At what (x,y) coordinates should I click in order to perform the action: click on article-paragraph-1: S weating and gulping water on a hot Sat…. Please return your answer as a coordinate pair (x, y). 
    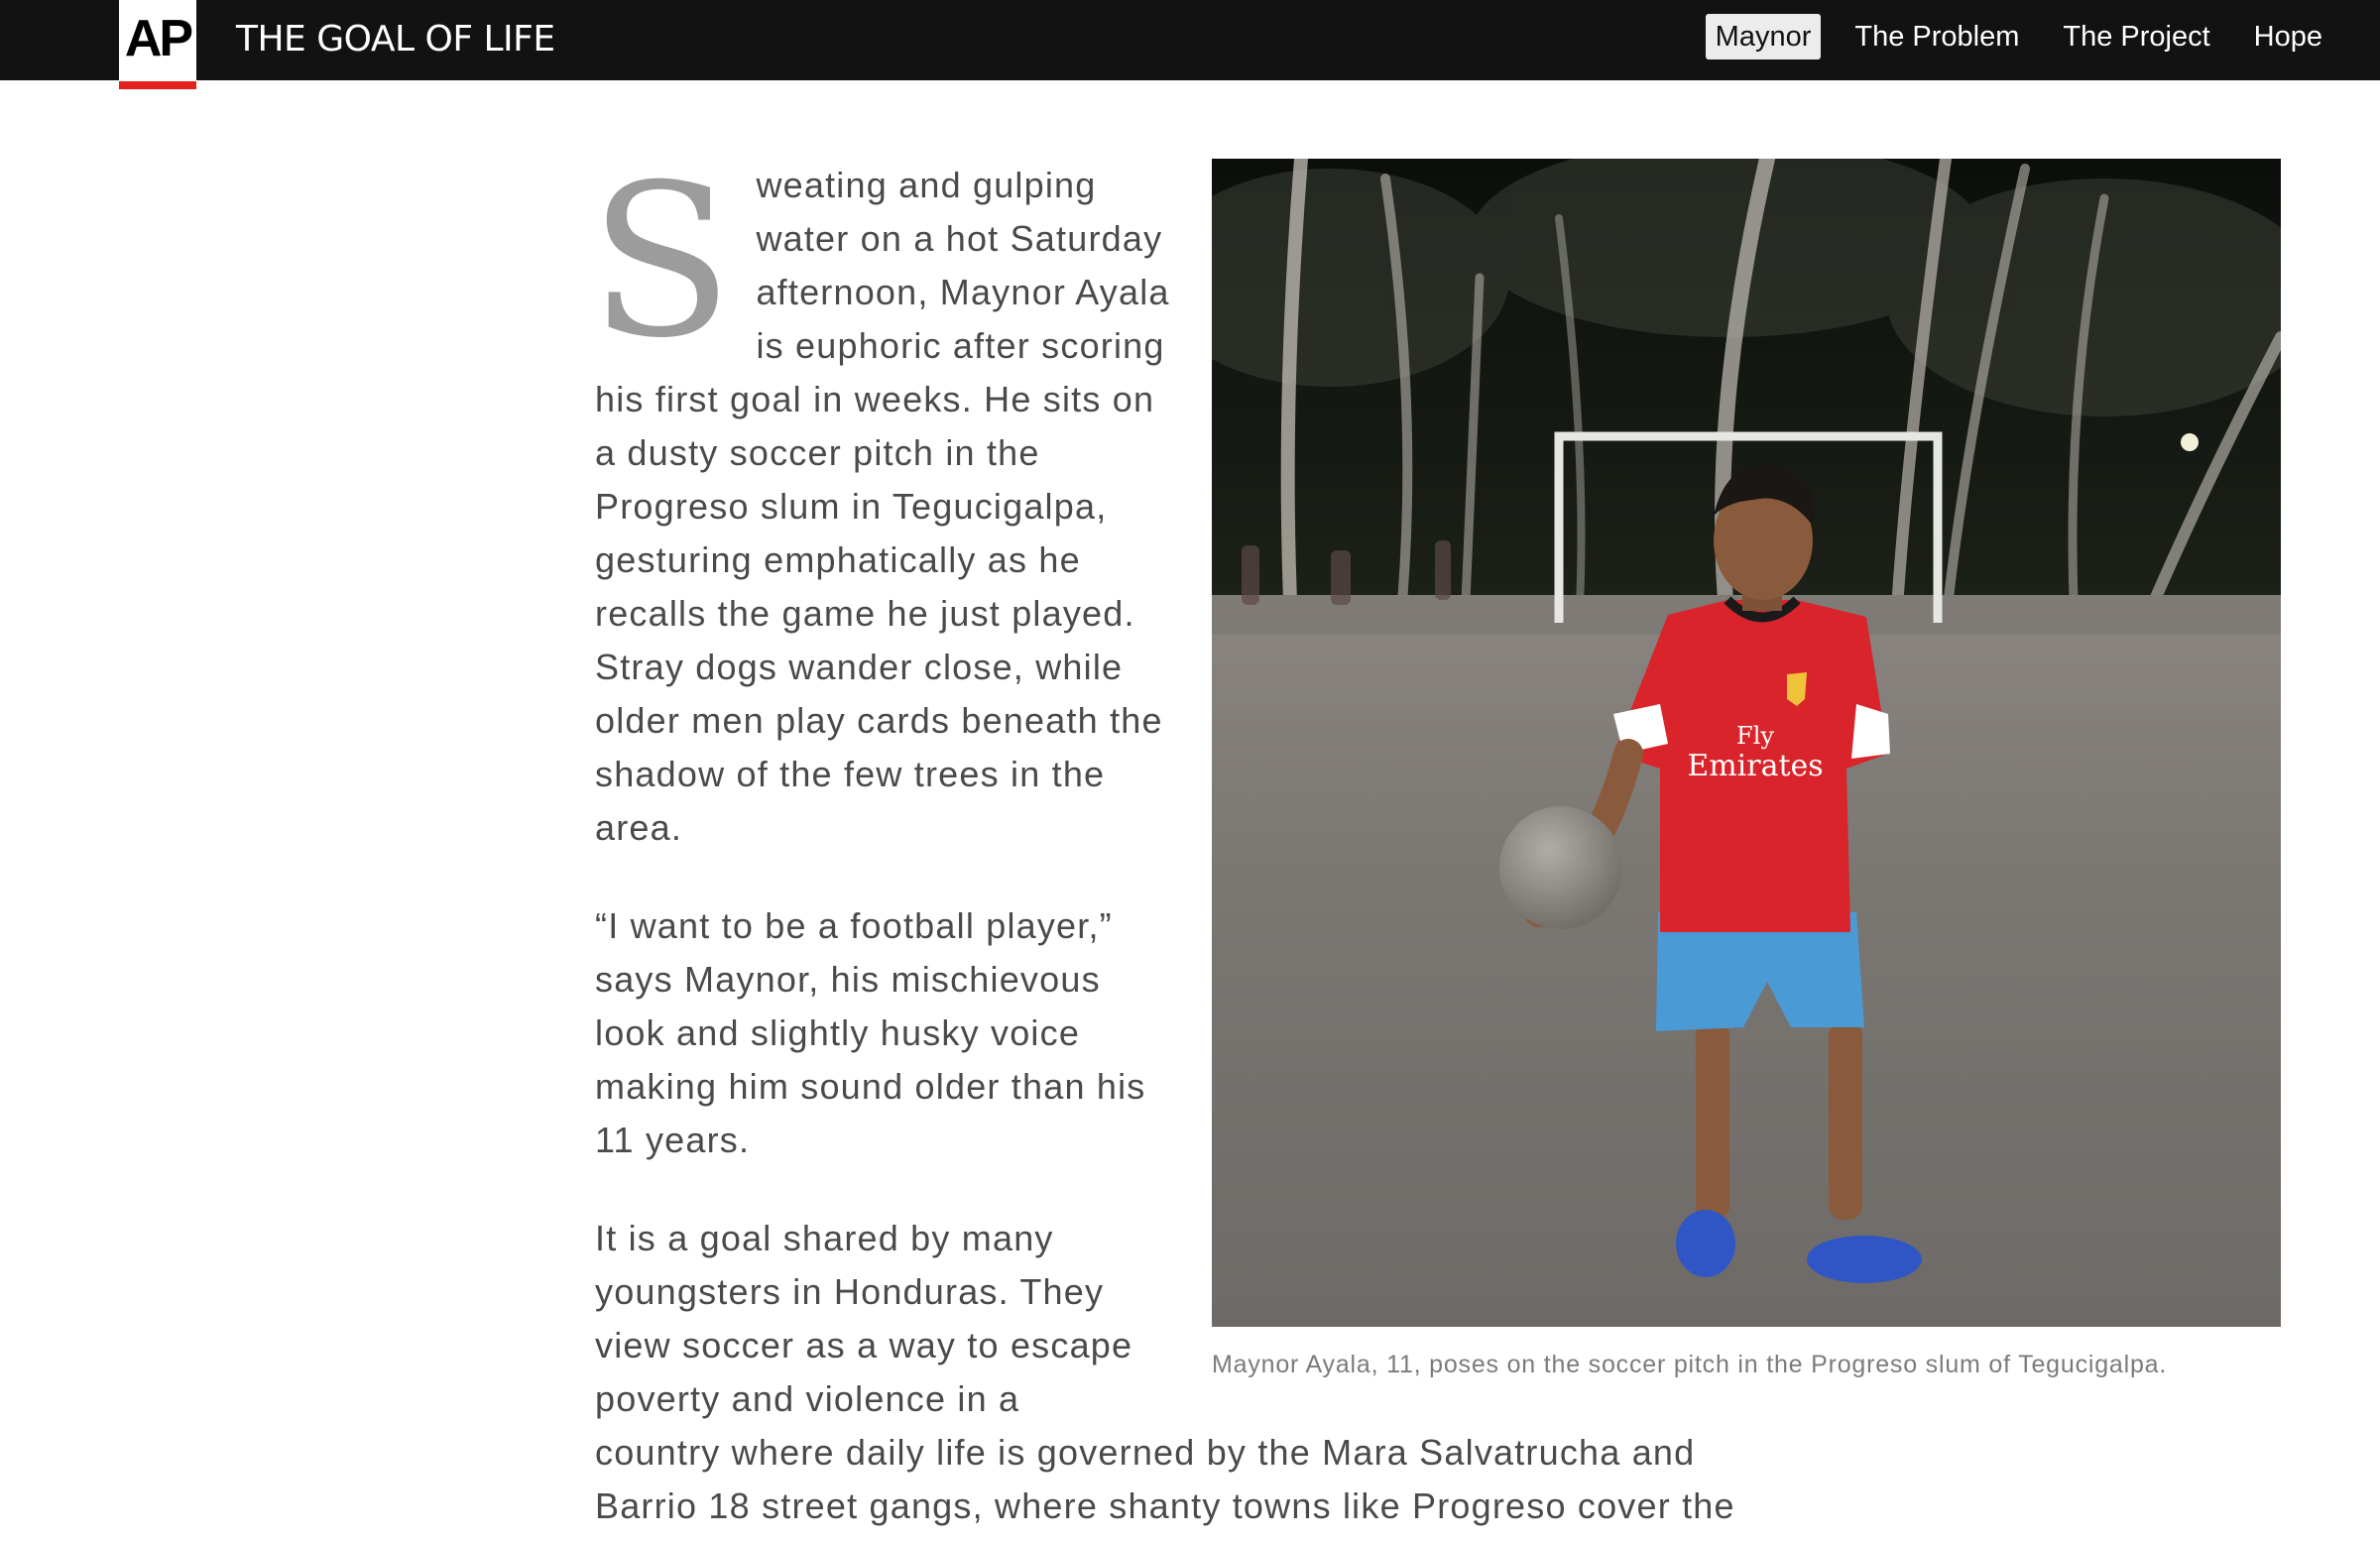
    Looking at the image, I should click on (879, 506).